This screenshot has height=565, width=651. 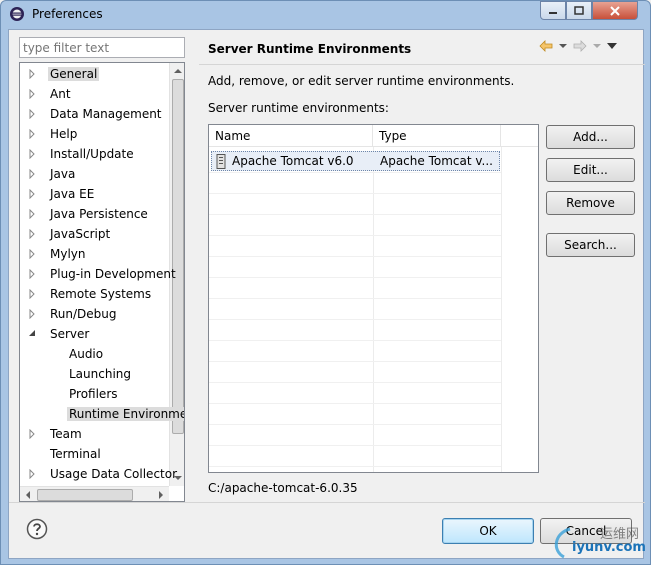 I want to click on maximize-icon, so click(x=579, y=10).